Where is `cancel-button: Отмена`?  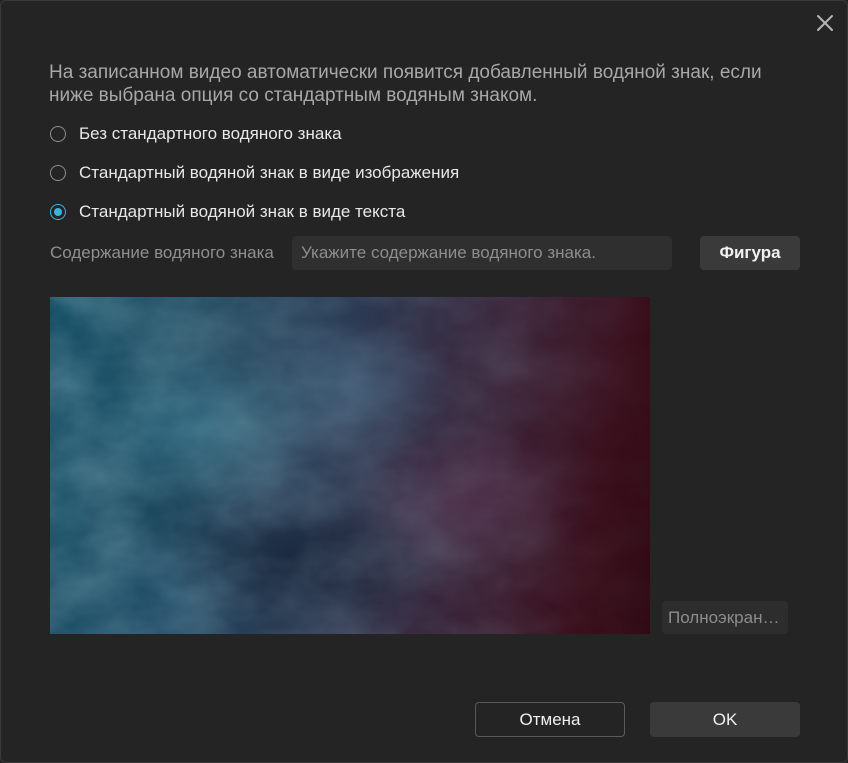 cancel-button: Отмена is located at coordinates (550, 719).